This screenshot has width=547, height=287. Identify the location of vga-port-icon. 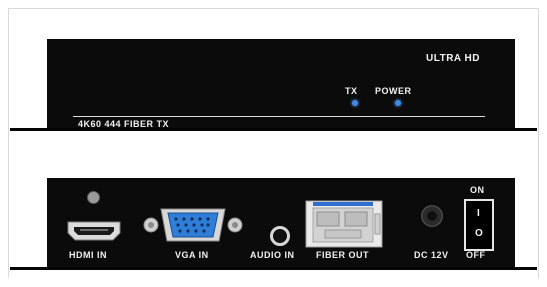
(193, 225).